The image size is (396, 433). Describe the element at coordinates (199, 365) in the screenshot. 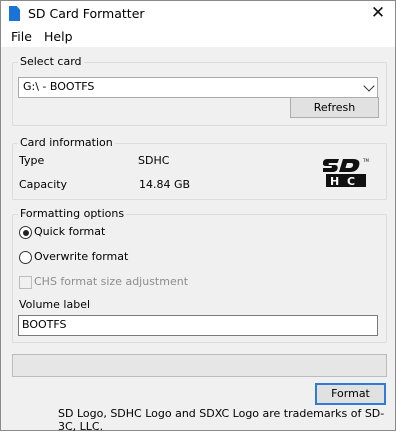

I see `format-progress-bar` at that location.